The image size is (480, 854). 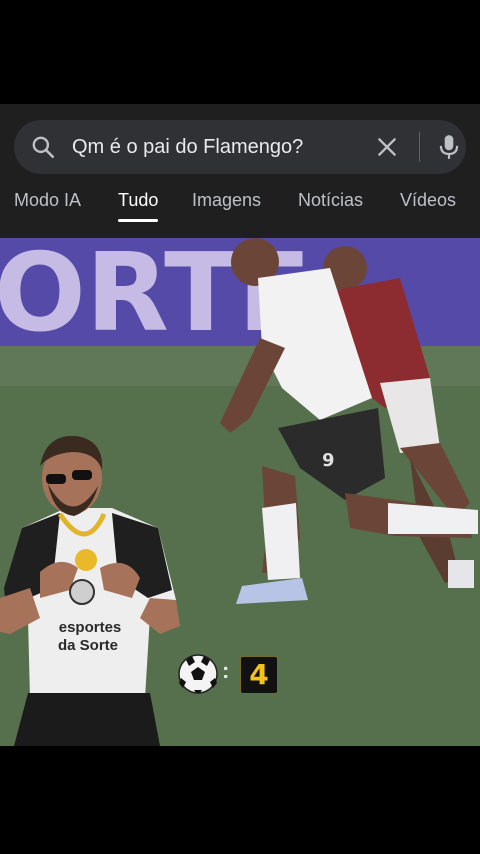 What do you see at coordinates (90, 627) in the screenshot?
I see `sponsor-text-line1: esportes` at bounding box center [90, 627].